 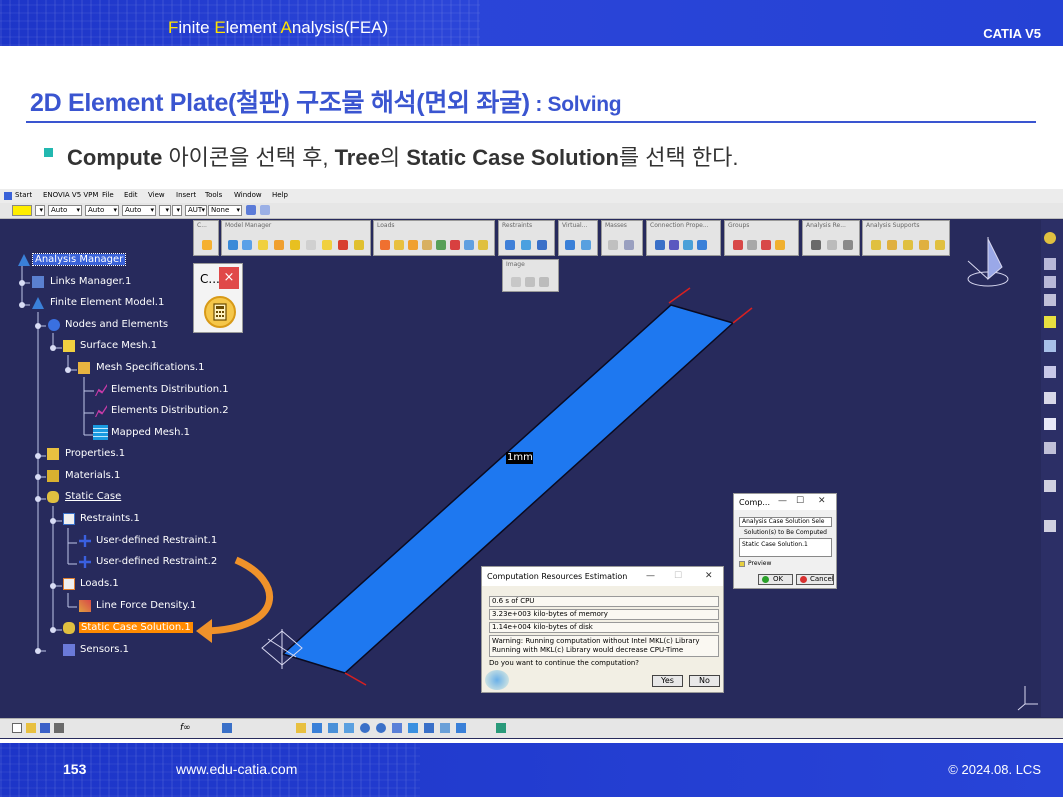 What do you see at coordinates (604, 614) in the screenshot?
I see `memory-field: 3.23e+003 kilo-bytes of memory` at bounding box center [604, 614].